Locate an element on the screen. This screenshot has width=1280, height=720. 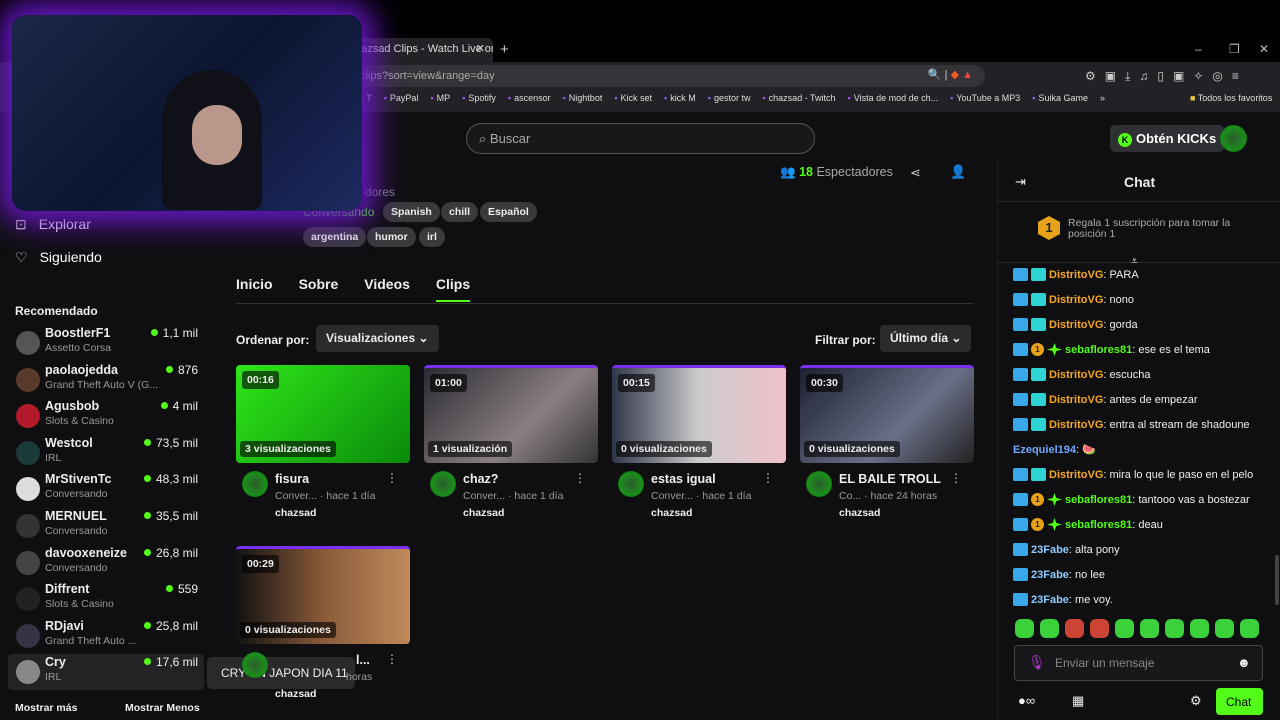
bookmark: ▪ PayPal is located at coordinates (401, 98).